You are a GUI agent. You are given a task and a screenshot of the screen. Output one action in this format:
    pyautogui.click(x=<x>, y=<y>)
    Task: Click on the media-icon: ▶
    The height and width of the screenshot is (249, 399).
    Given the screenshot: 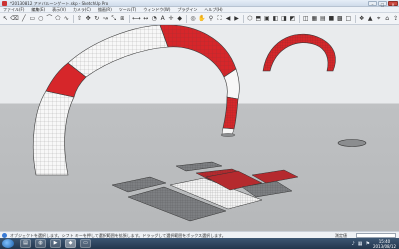 What is the action you would take?
    pyautogui.click(x=55, y=243)
    